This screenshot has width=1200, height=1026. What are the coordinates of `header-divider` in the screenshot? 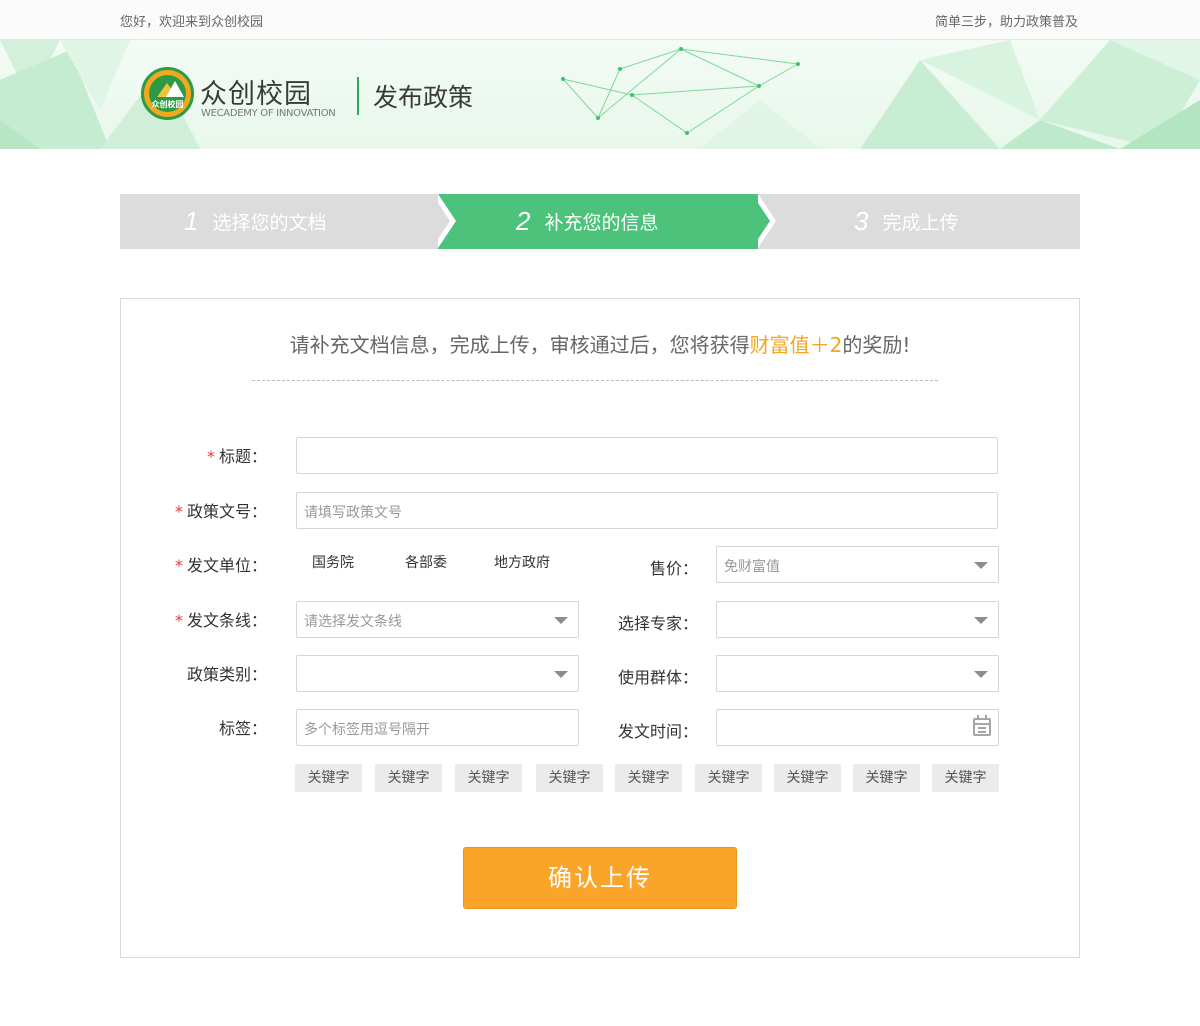 It's located at (358, 96).